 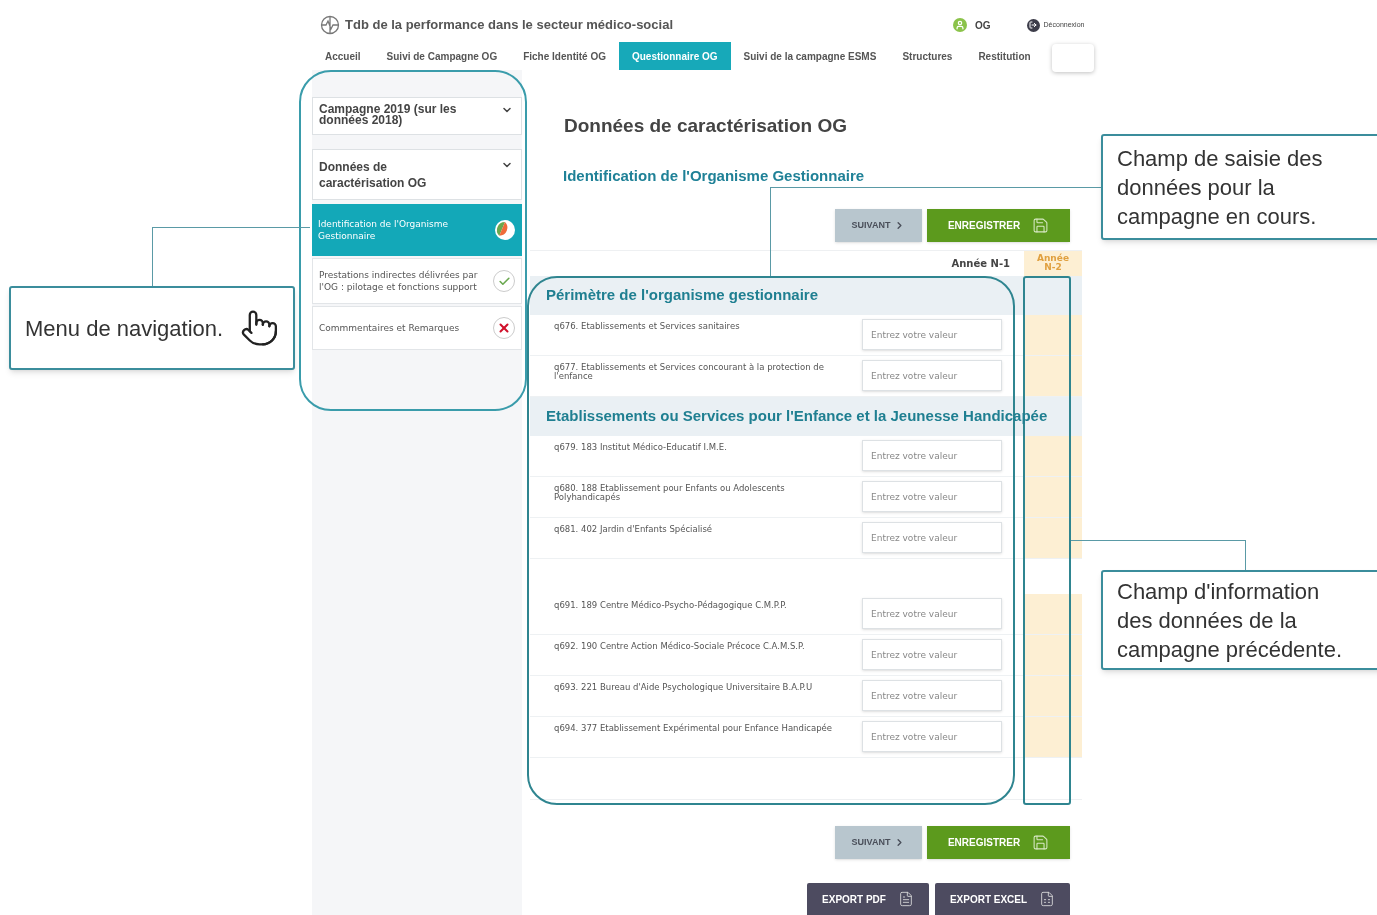 I want to click on sidebar-item: Commmentaires et Remarques, so click(x=417, y=328).